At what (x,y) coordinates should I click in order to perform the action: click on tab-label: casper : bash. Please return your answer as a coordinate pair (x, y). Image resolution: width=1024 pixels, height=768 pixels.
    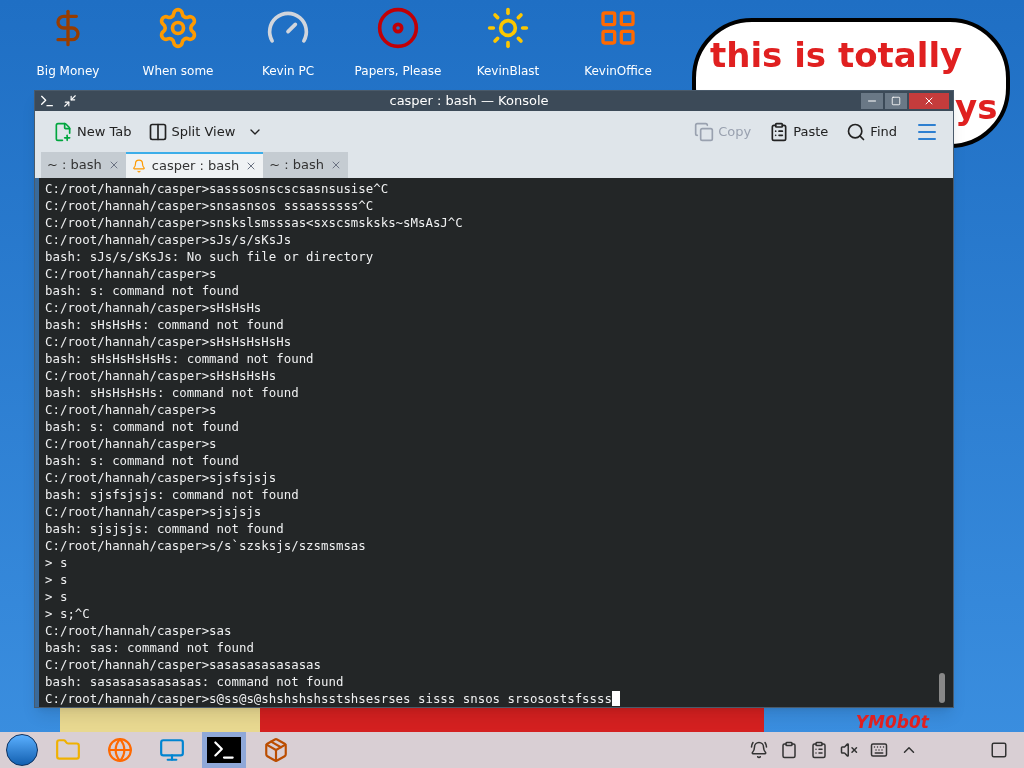
    Looking at the image, I should click on (195, 166).